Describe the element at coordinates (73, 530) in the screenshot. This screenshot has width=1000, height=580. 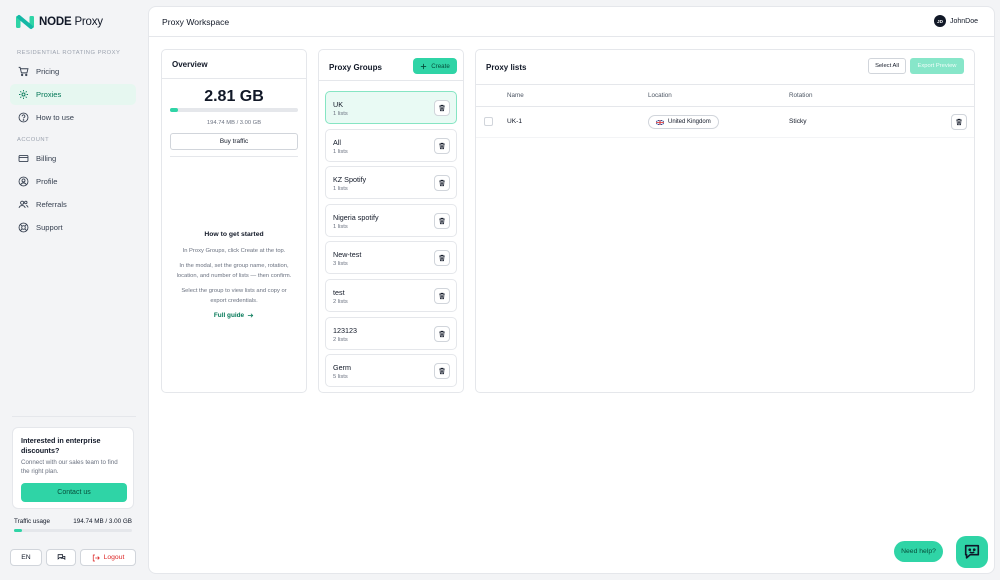
I see `traffic-usage-bar` at that location.